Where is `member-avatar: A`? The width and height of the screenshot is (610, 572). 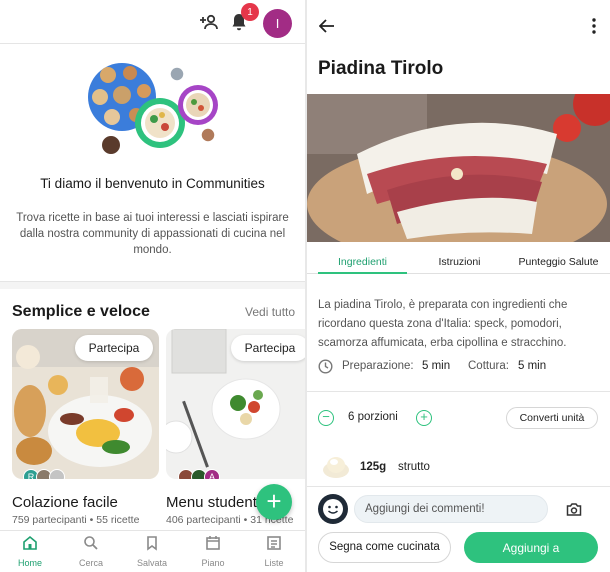
member-avatar: A is located at coordinates (212, 474).